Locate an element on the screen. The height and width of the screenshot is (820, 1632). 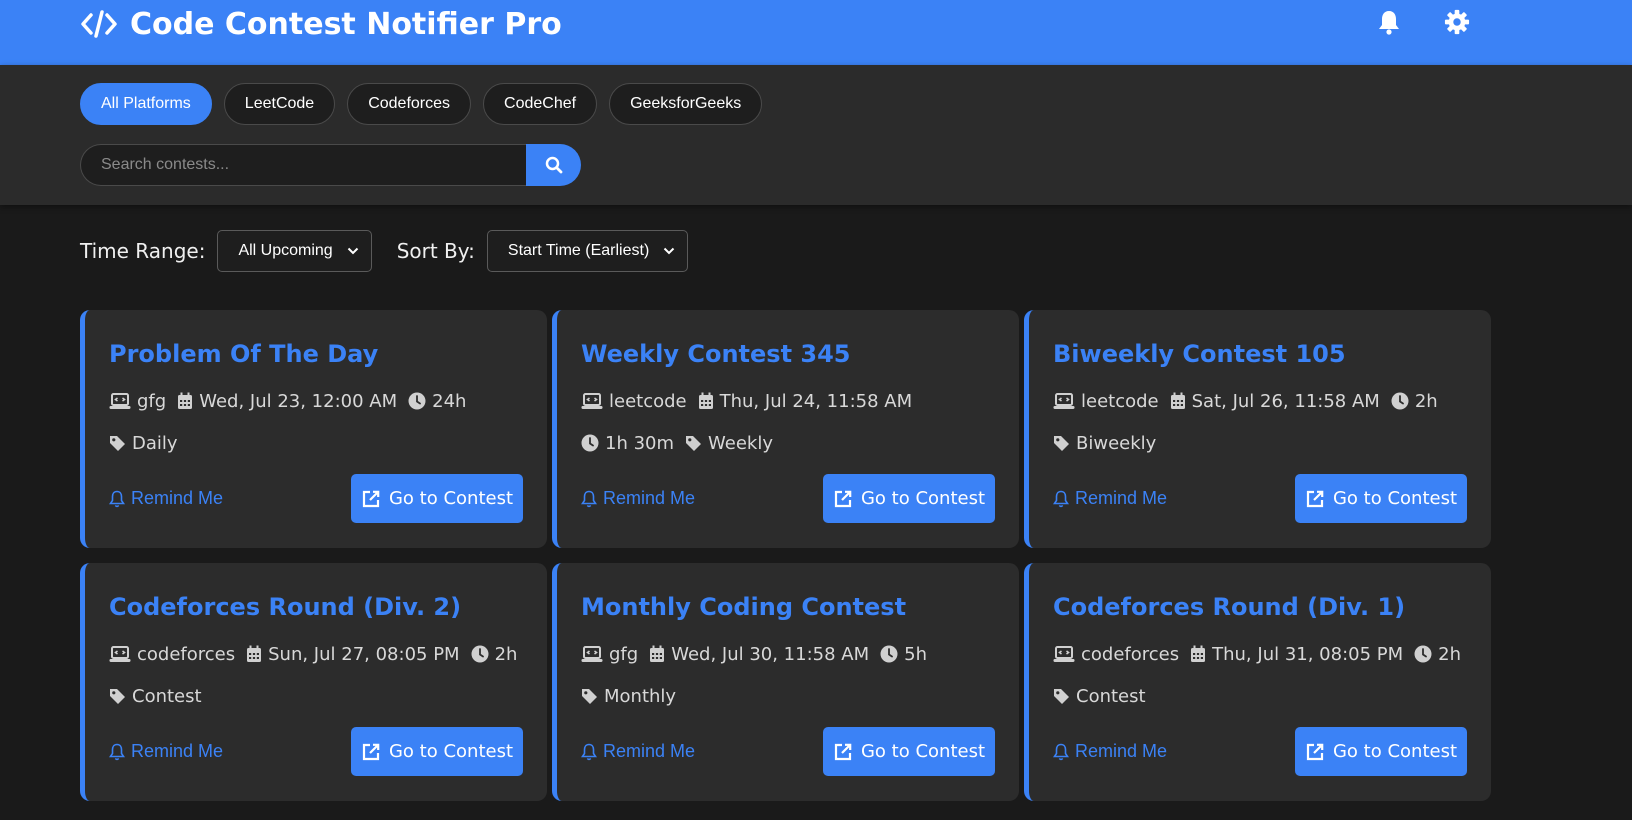
filter-geeksforgeeks: GeeksforGeeks is located at coordinates (686, 104).